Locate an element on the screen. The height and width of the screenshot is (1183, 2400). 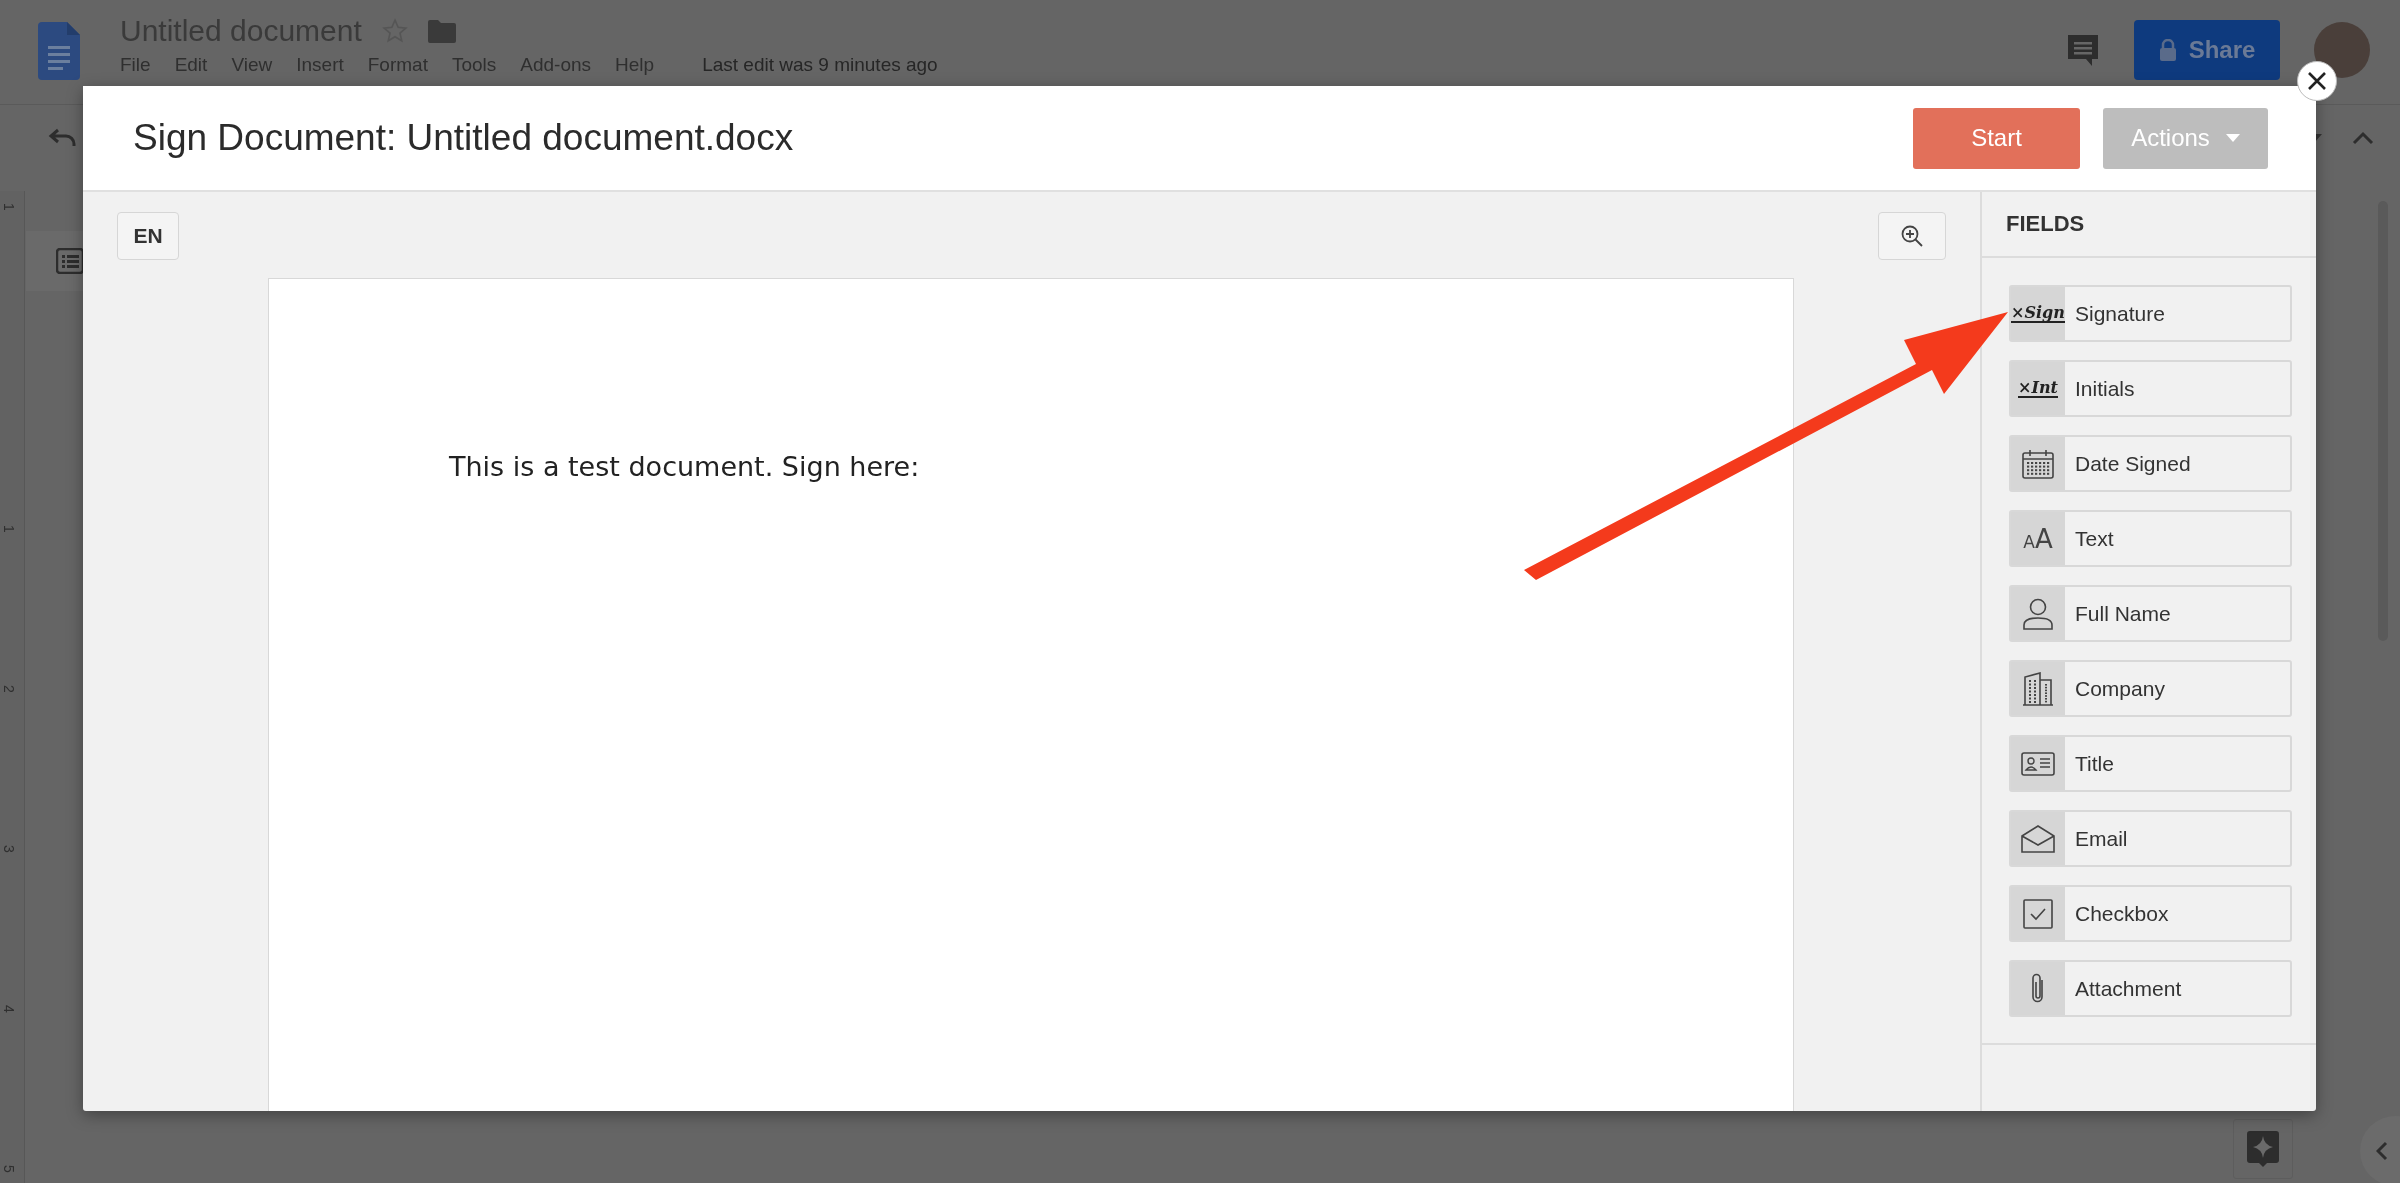
document-text: This is a test document. Sign here: is located at coordinates (685, 466).